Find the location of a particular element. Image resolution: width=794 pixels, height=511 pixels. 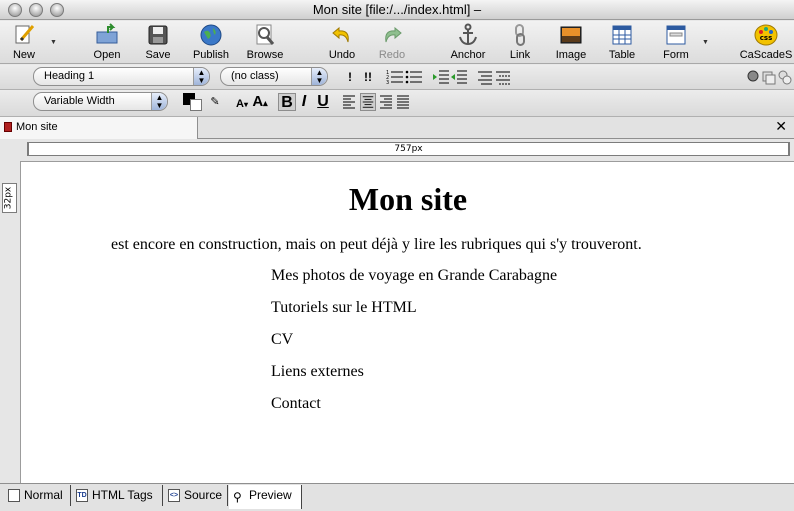

bullet-list-icon is located at coordinates (414, 77).